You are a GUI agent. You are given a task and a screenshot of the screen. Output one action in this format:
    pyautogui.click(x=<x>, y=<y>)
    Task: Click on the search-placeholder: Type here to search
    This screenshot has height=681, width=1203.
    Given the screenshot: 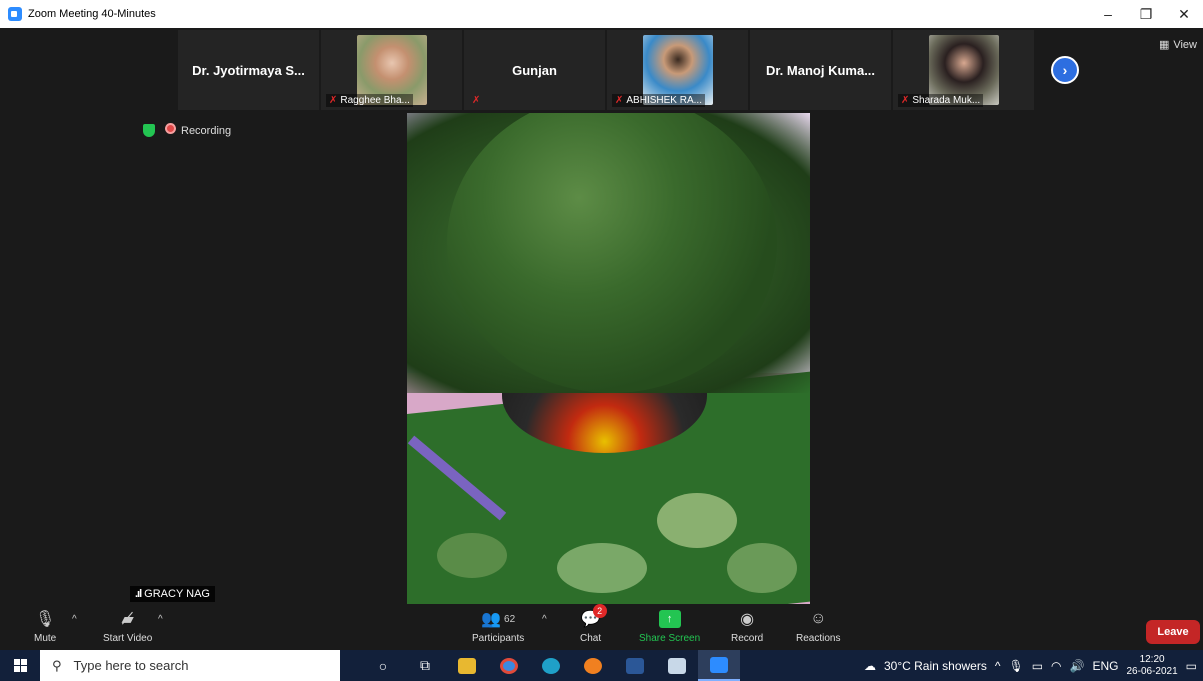 What is the action you would take?
    pyautogui.click(x=131, y=665)
    